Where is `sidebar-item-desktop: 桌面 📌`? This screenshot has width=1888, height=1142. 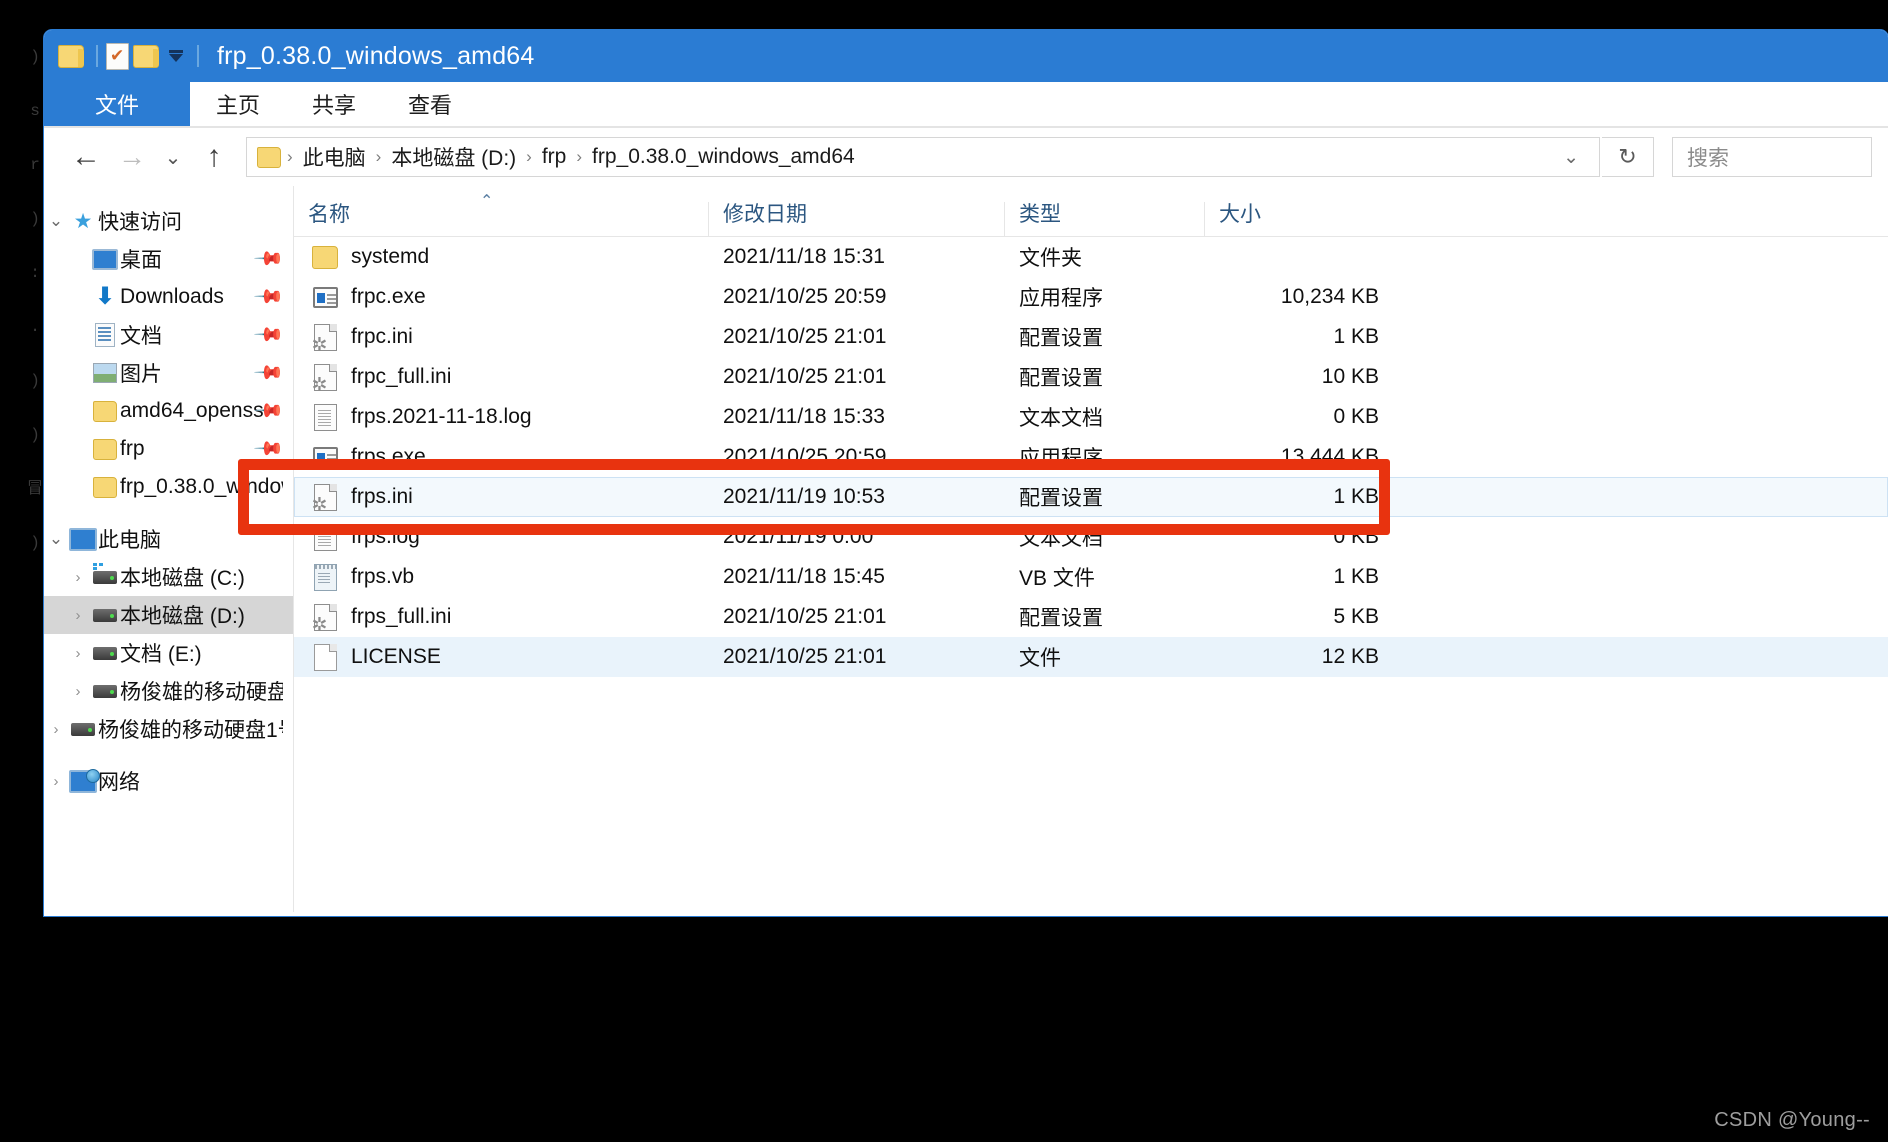
sidebar-item-desktop: 桌面 📌 is located at coordinates (168, 259).